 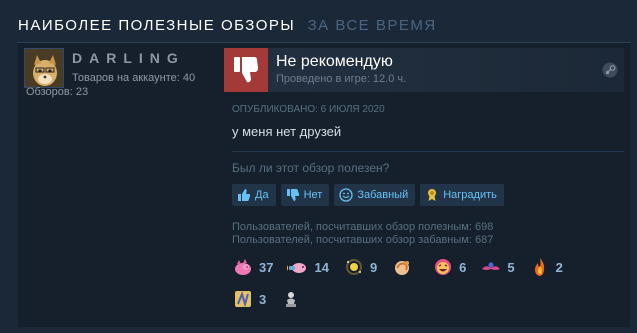 I want to click on vote-buttons: Да Нет Забавный Наградить, so click(x=368, y=195).